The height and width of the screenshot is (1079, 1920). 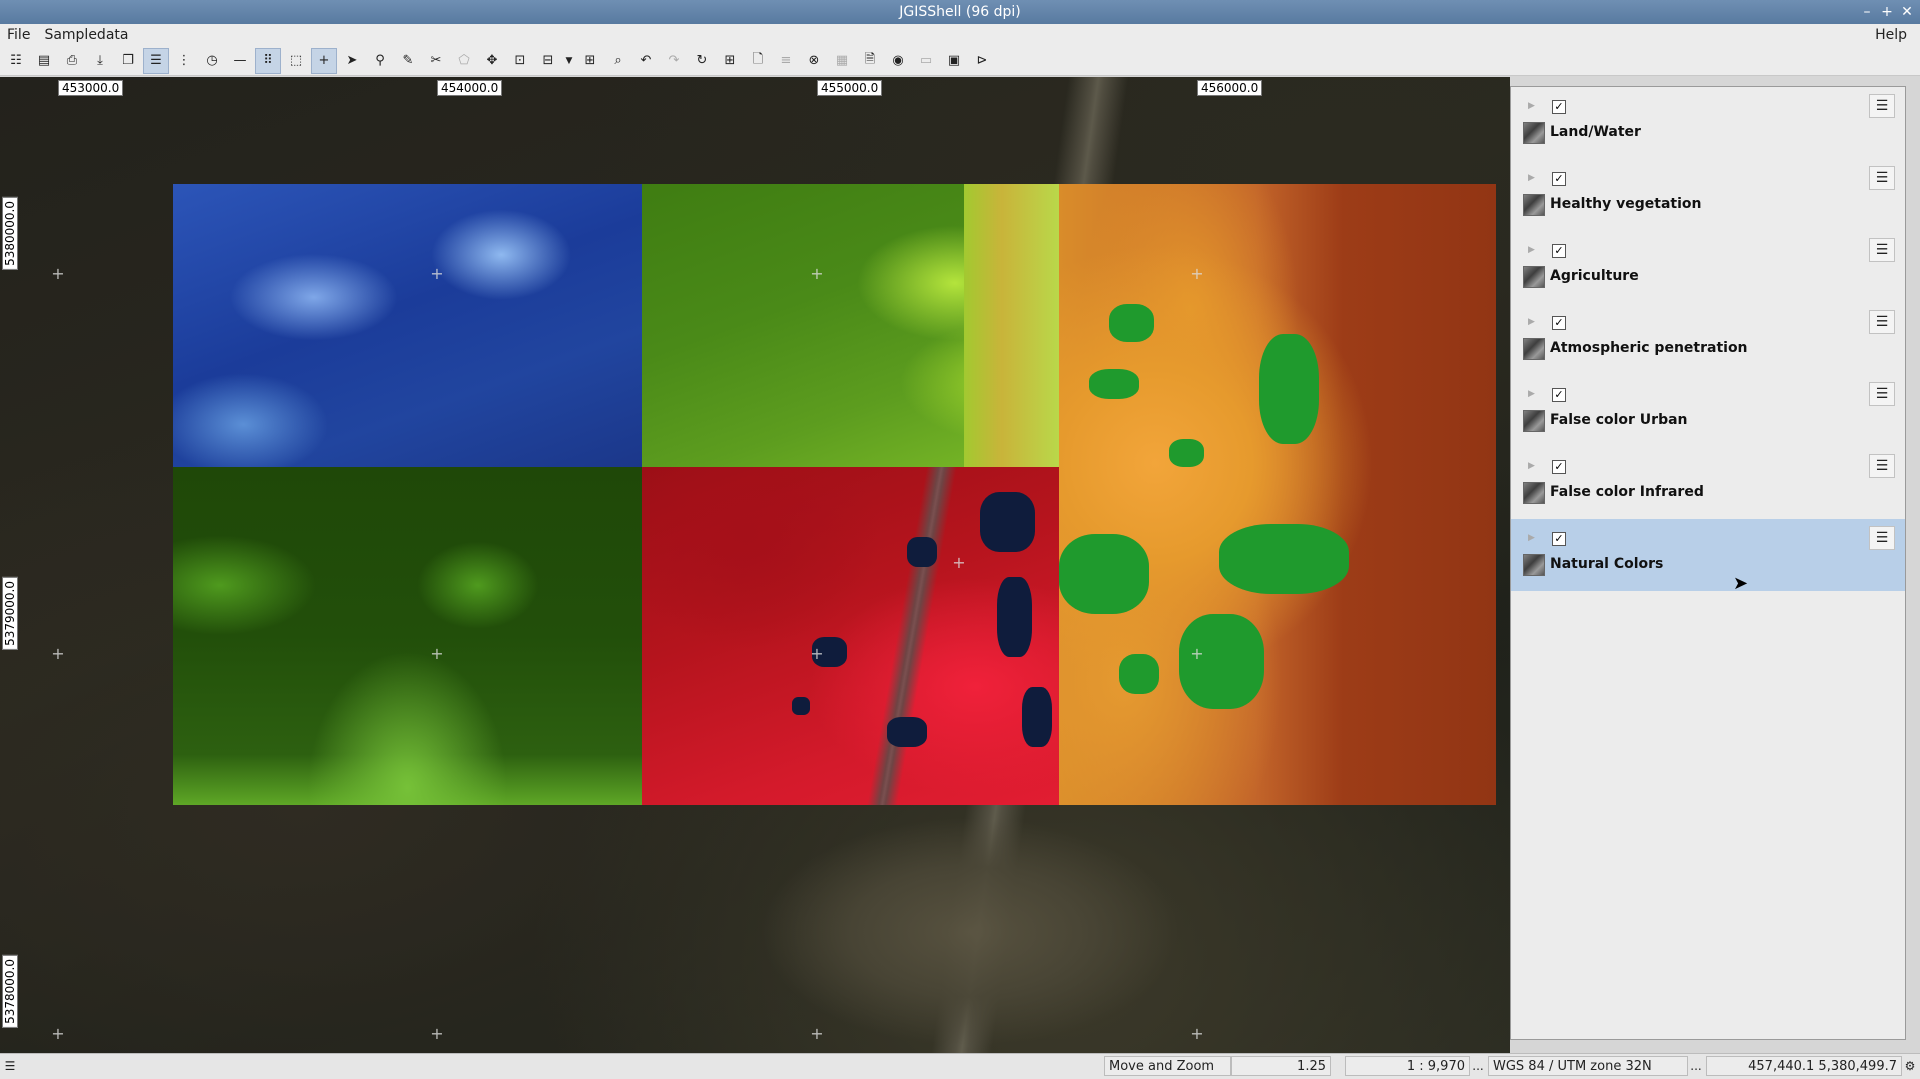 What do you see at coordinates (470, 88) in the screenshot?
I see `x-axis-label: 454000.0` at bounding box center [470, 88].